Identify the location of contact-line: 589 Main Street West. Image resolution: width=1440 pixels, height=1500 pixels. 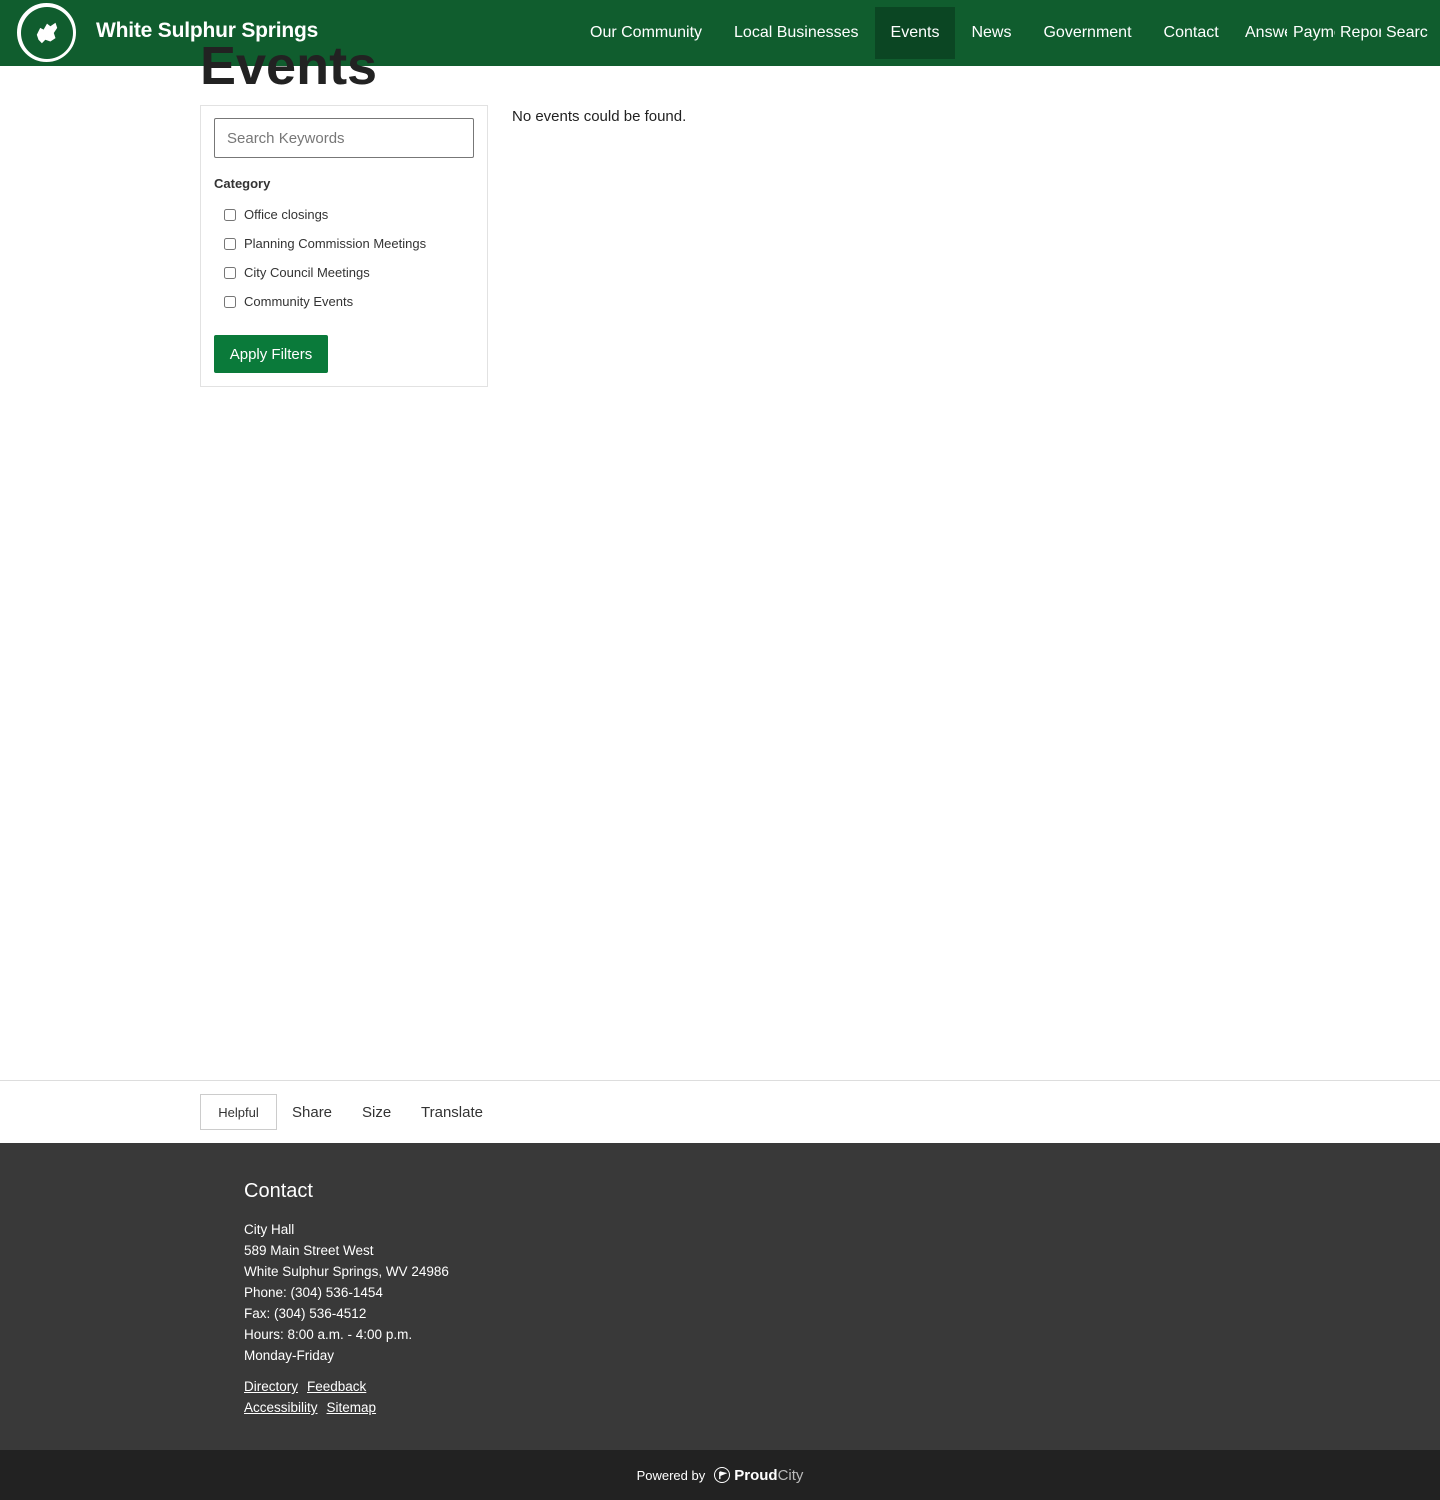
(309, 1250).